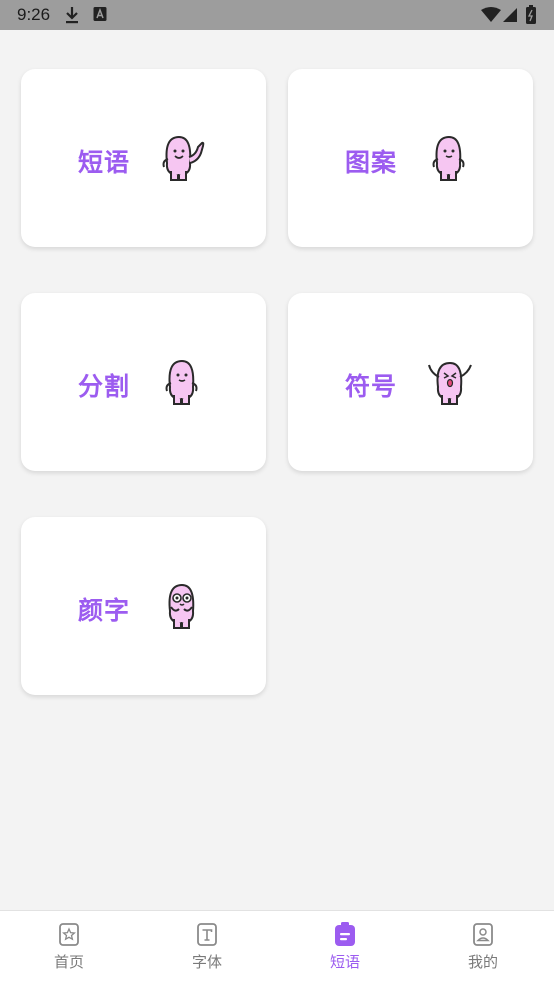  I want to click on glasses-mascot-icon, so click(183, 609).